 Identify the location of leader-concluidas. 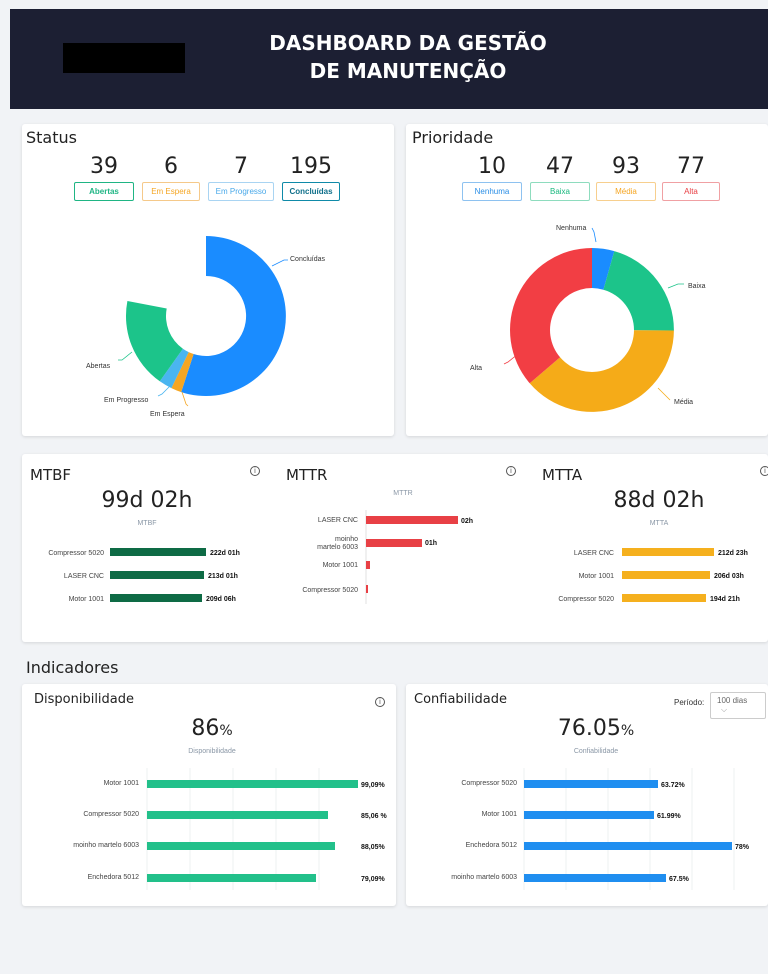
(279, 263).